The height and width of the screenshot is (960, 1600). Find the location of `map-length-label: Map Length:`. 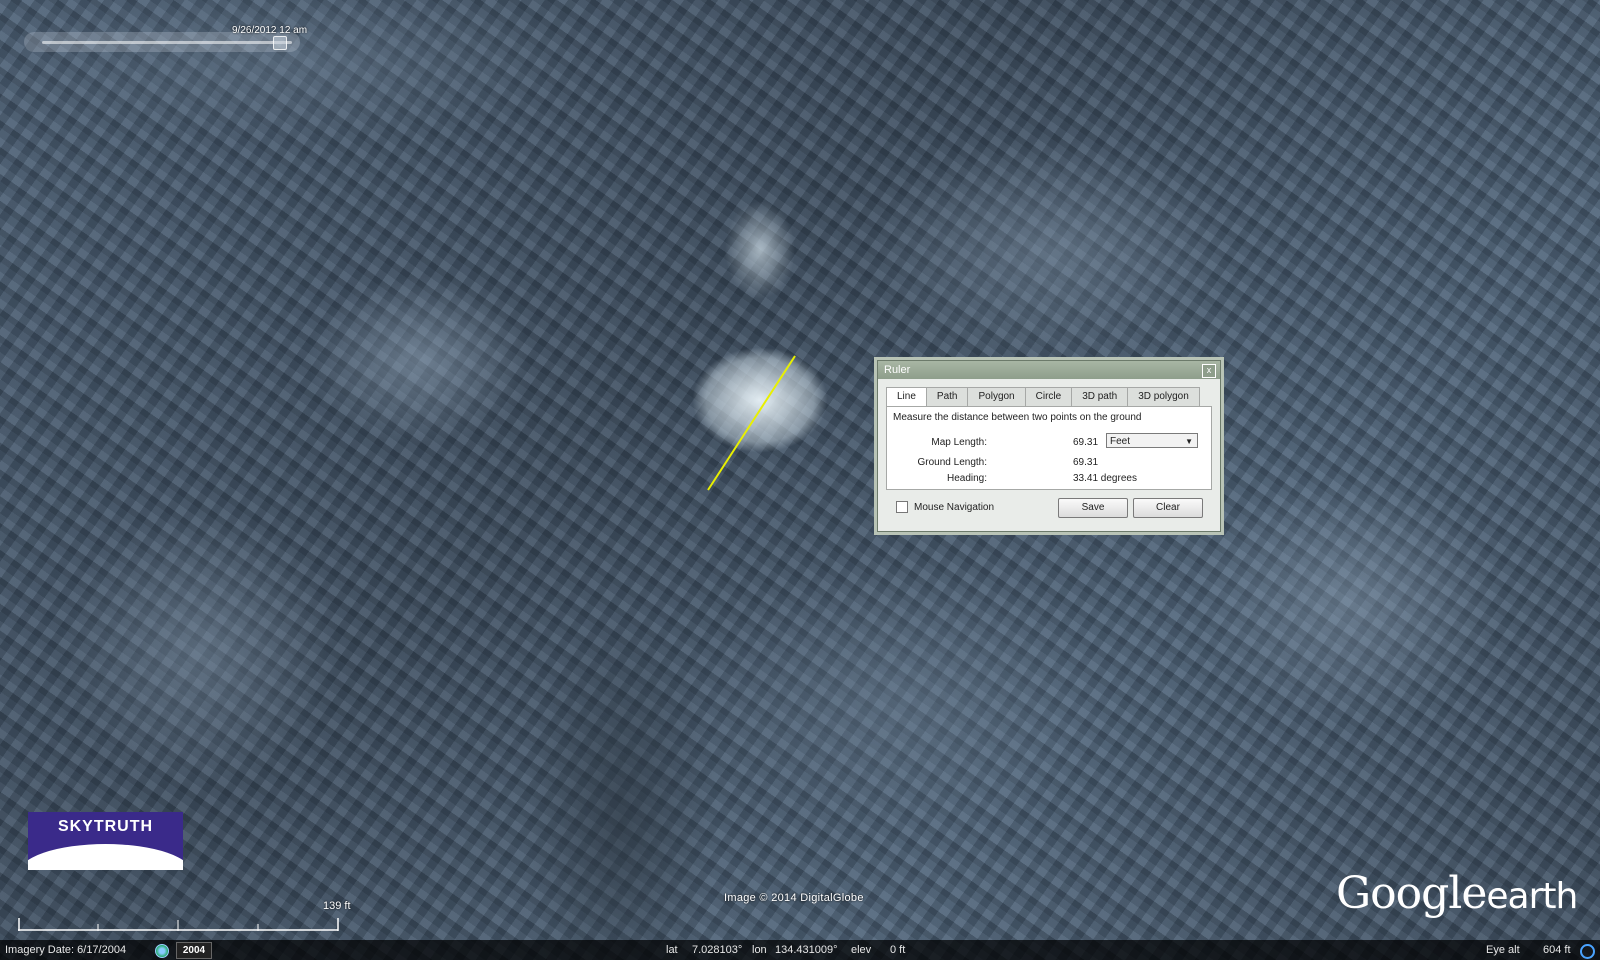

map-length-label: Map Length: is located at coordinates (959, 442).